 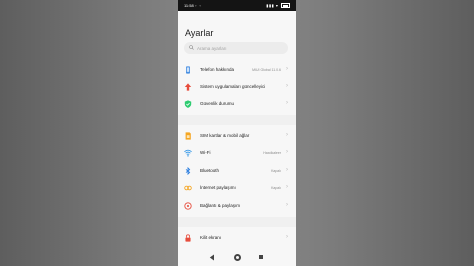 What do you see at coordinates (272, 5) in the screenshot?
I see `signal-icon: ▮▮▮ ▾` at bounding box center [272, 5].